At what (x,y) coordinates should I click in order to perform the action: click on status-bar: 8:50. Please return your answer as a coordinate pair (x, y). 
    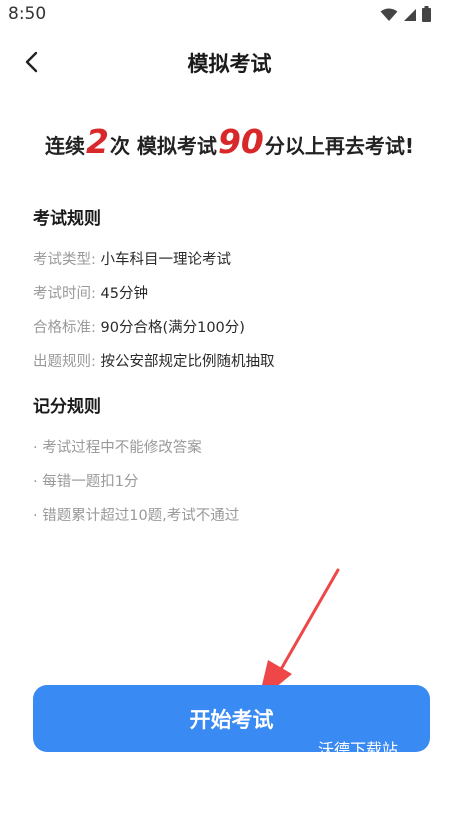
    Looking at the image, I should click on (229, 14).